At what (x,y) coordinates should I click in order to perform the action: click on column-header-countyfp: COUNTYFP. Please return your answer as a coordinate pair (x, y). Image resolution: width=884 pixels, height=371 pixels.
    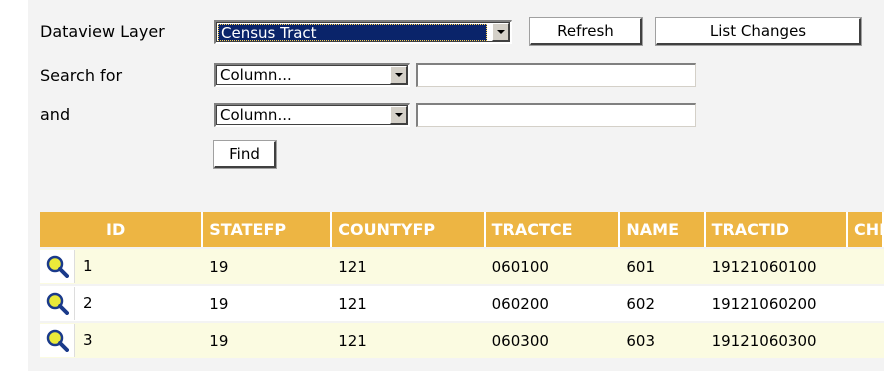
    Looking at the image, I should click on (409, 229).